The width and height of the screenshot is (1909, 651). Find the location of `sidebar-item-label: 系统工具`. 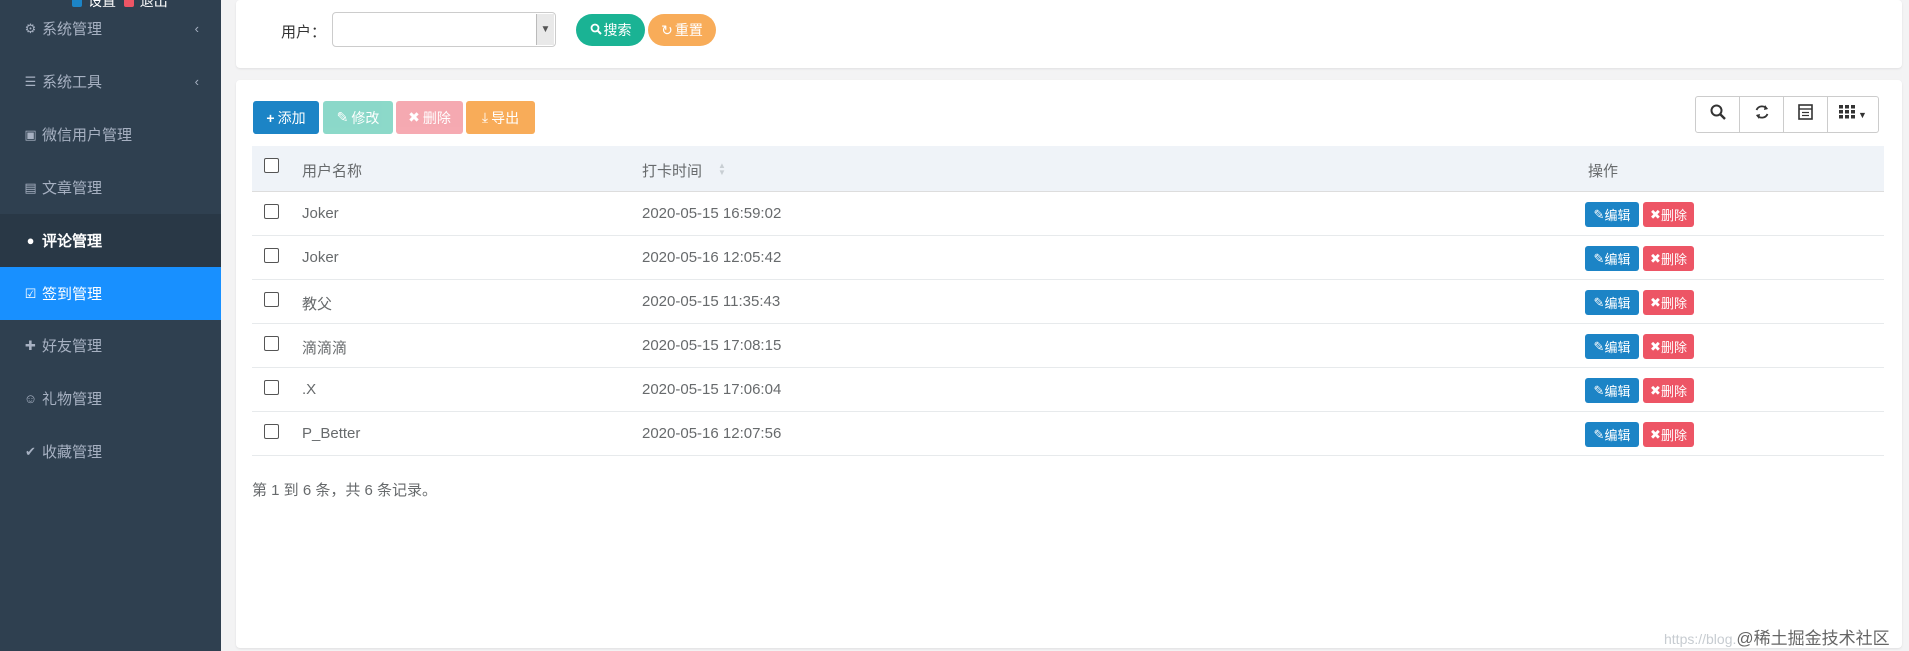

sidebar-item-label: 系统工具 is located at coordinates (72, 82).